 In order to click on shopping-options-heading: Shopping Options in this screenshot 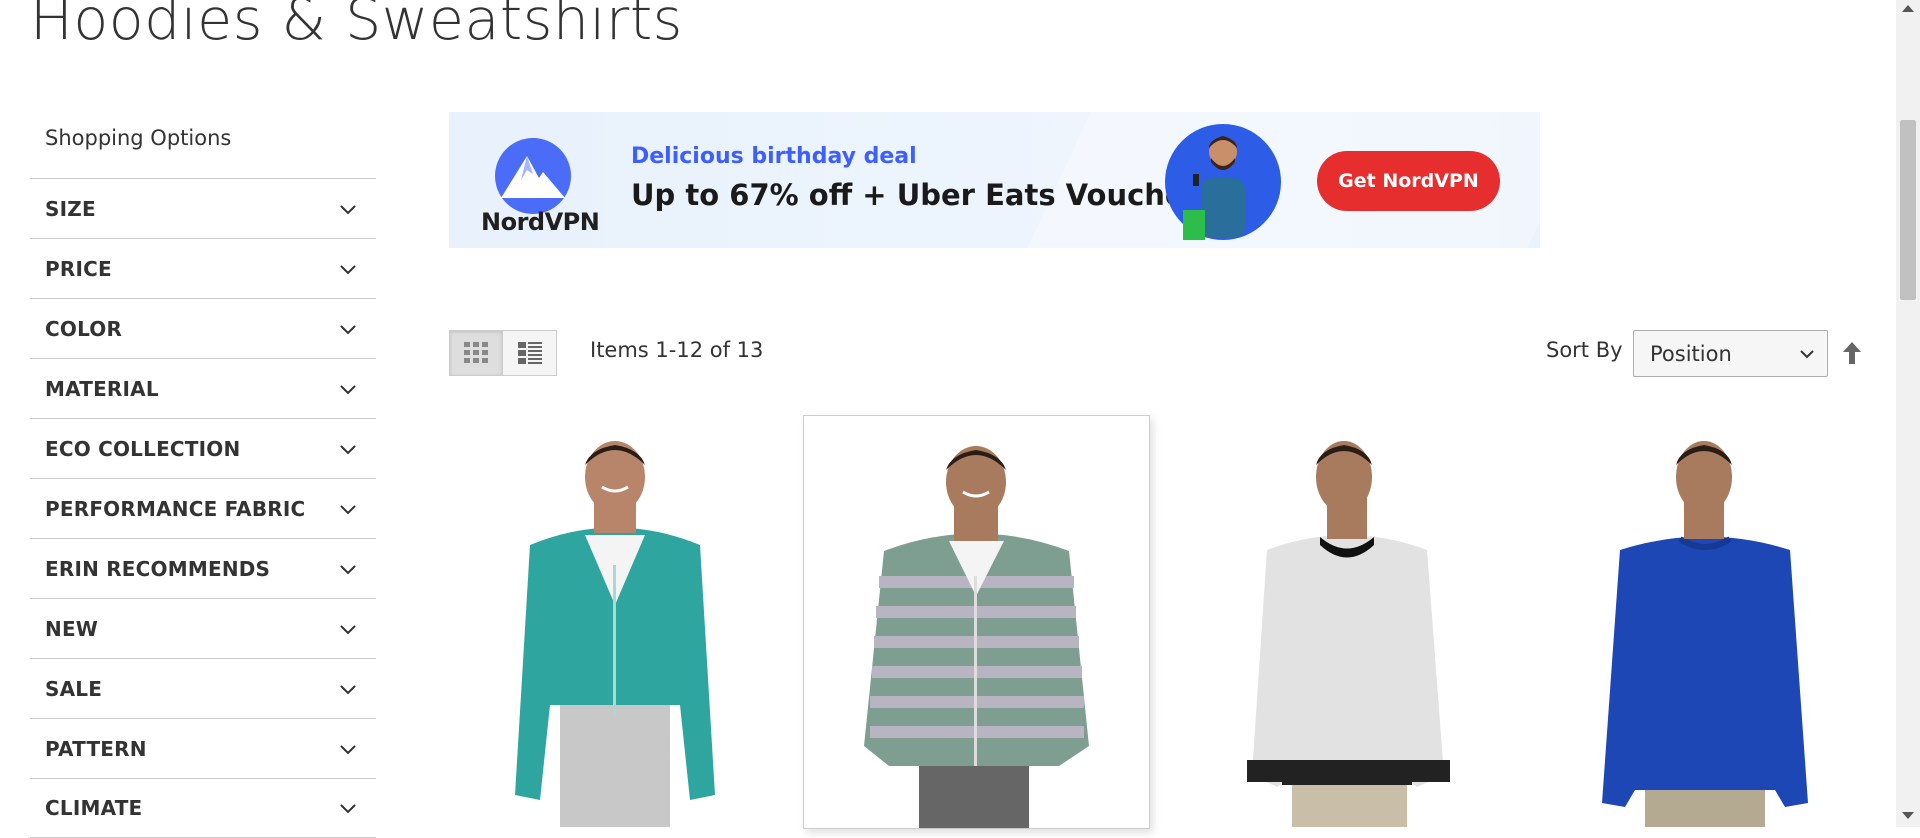, I will do `click(138, 138)`.